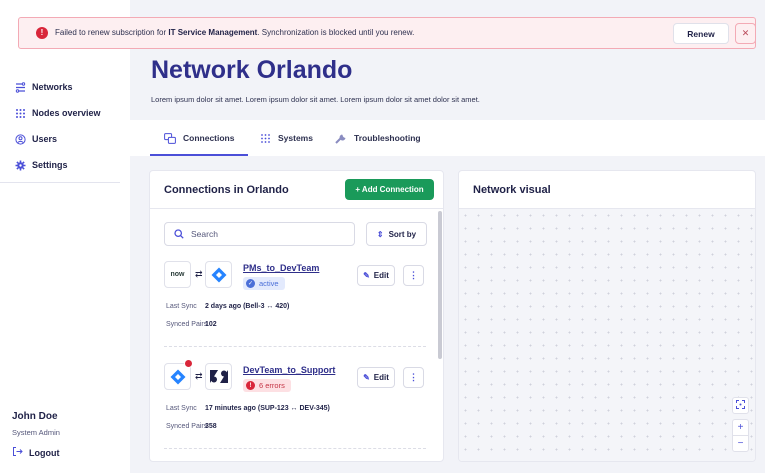 This screenshot has width=765, height=473. Describe the element at coordinates (447, 138) in the screenshot. I see `tab-bar: Connections Systems Troubleshooting` at that location.